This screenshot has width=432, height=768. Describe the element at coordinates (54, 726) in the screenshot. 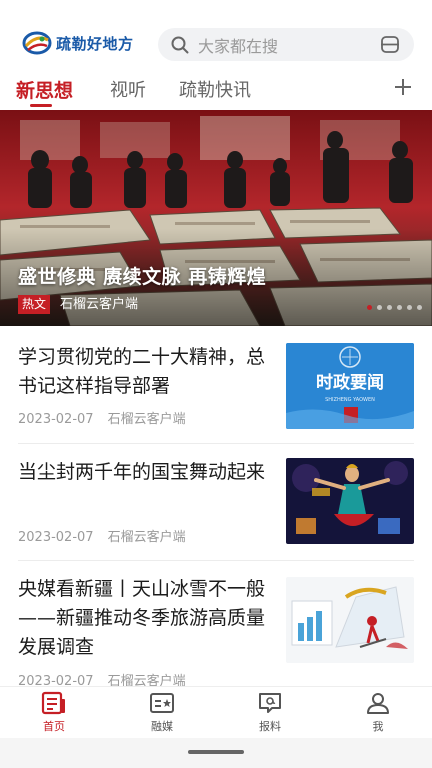

I see `nav-home-label: 首页` at that location.